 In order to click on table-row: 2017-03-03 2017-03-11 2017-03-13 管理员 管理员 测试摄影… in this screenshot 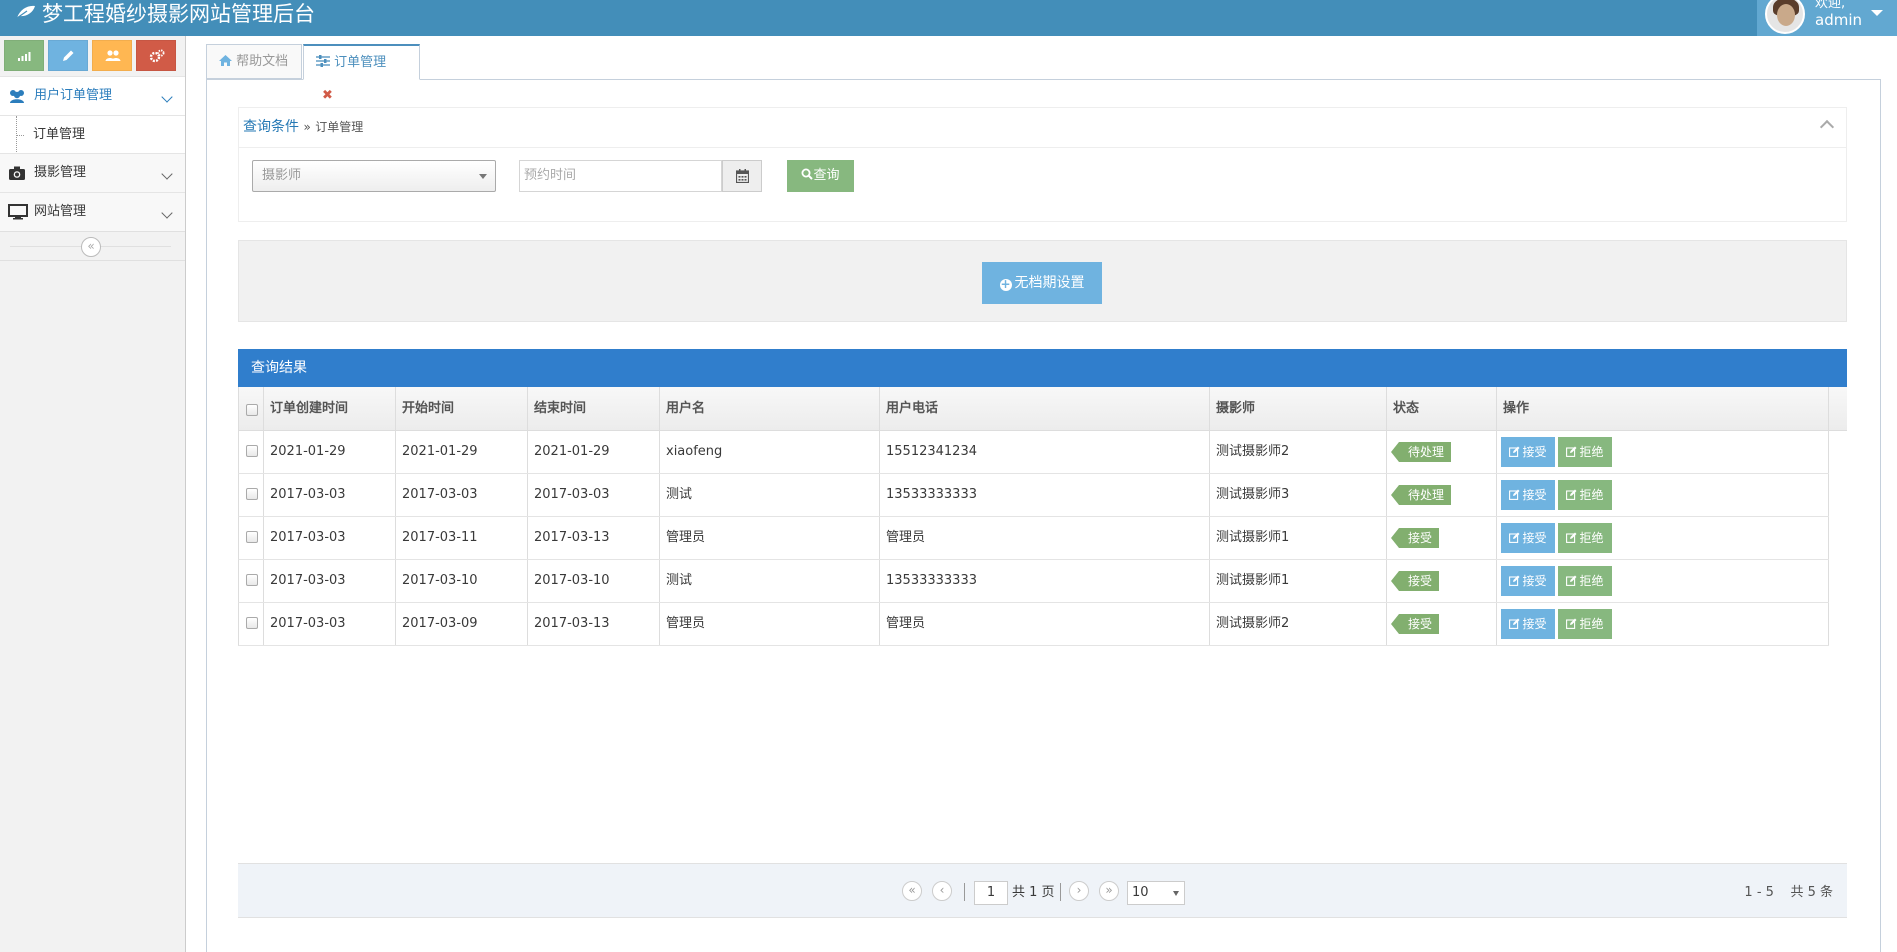, I will do `click(1033, 538)`.